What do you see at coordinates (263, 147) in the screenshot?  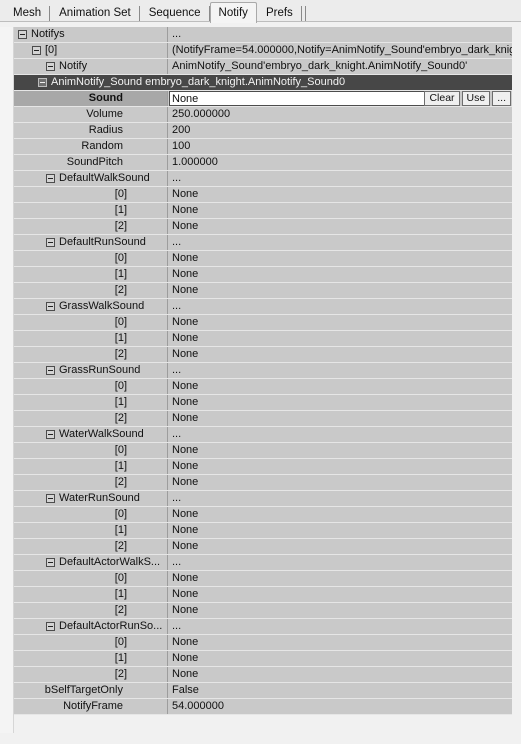 I see `property-row-random: Random 100` at bounding box center [263, 147].